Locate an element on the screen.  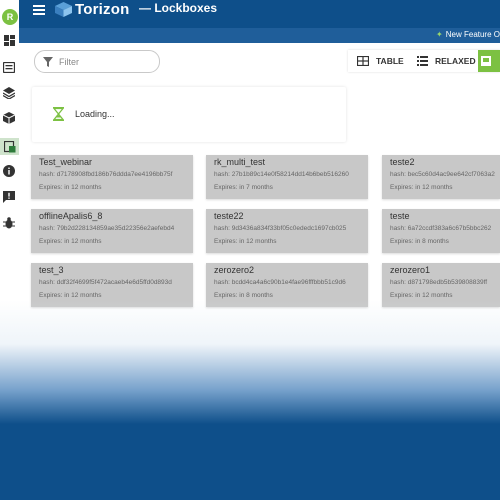
app-header: Torizon — Lockboxes is located at coordinates (259, 14).